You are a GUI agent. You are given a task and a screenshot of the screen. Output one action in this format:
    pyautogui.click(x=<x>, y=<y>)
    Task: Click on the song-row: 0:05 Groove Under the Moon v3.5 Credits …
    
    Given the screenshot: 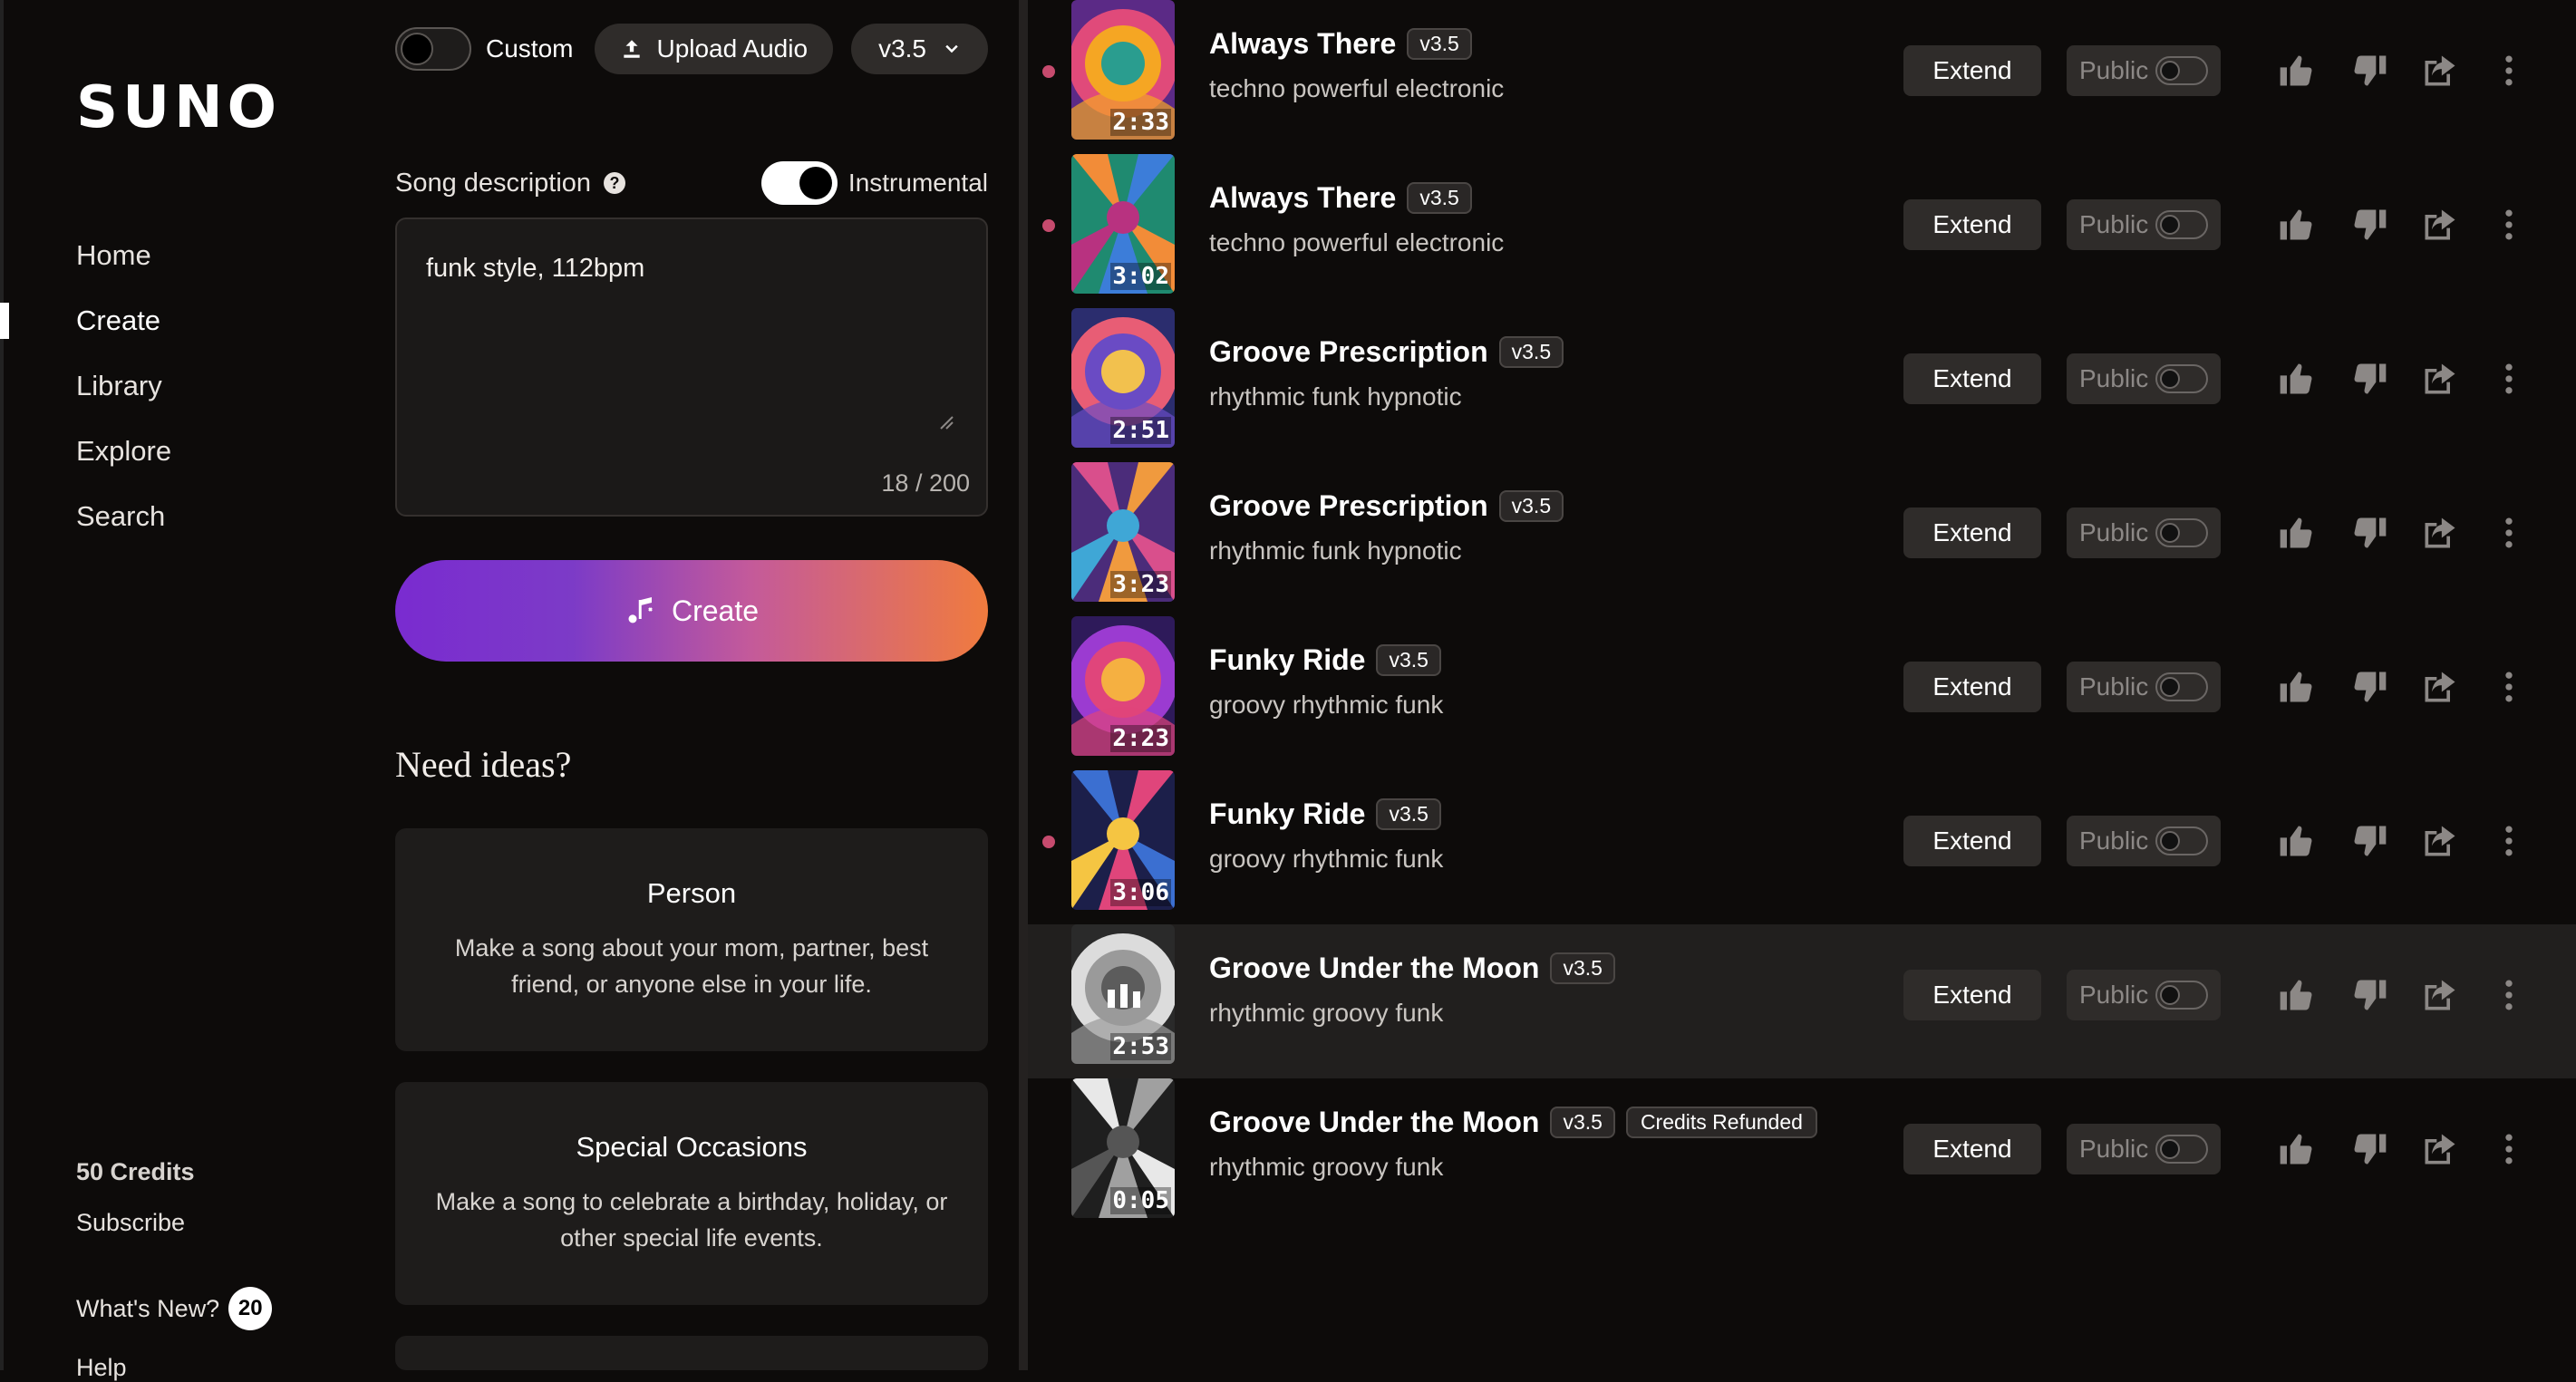 What is the action you would take?
    pyautogui.click(x=1802, y=1155)
    